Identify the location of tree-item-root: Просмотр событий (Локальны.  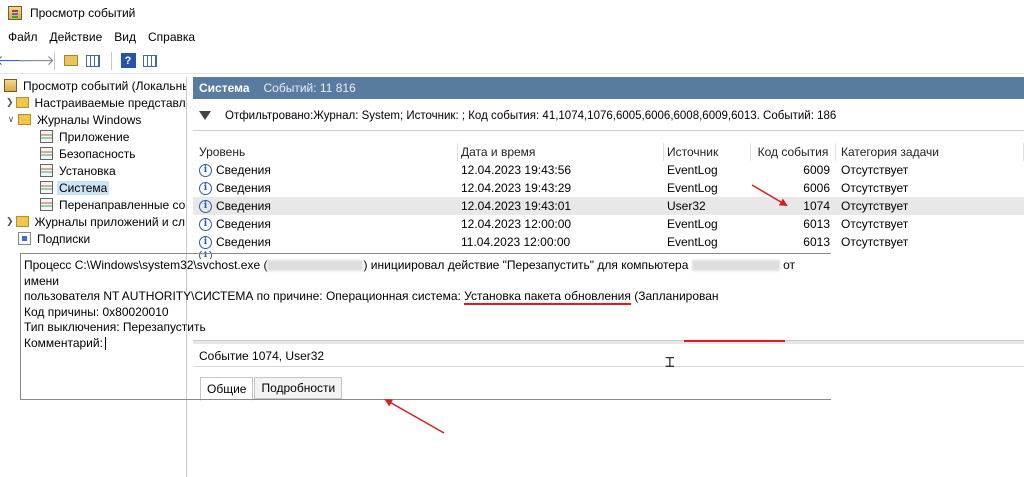
(93, 85).